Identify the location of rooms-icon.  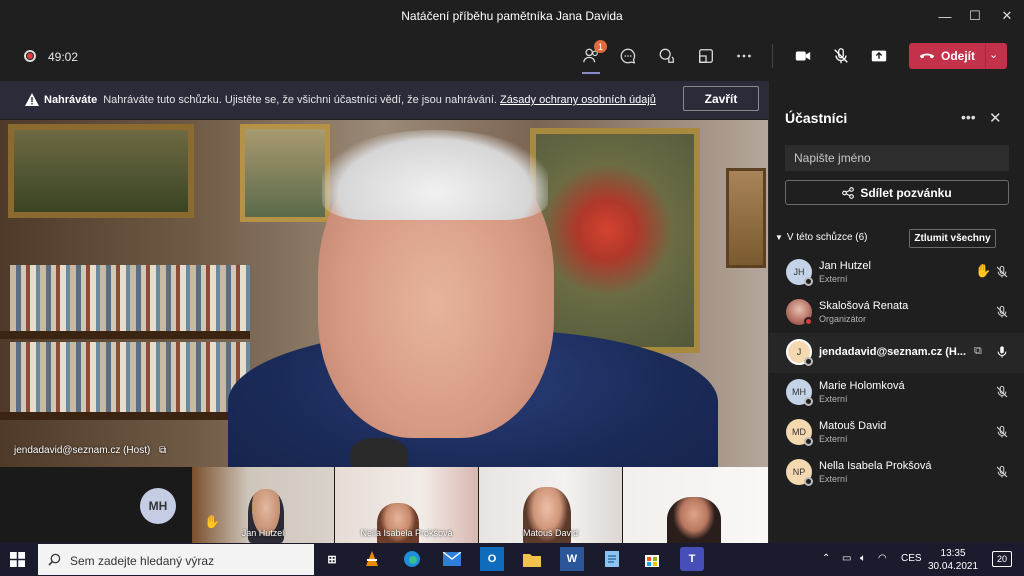
(706, 56).